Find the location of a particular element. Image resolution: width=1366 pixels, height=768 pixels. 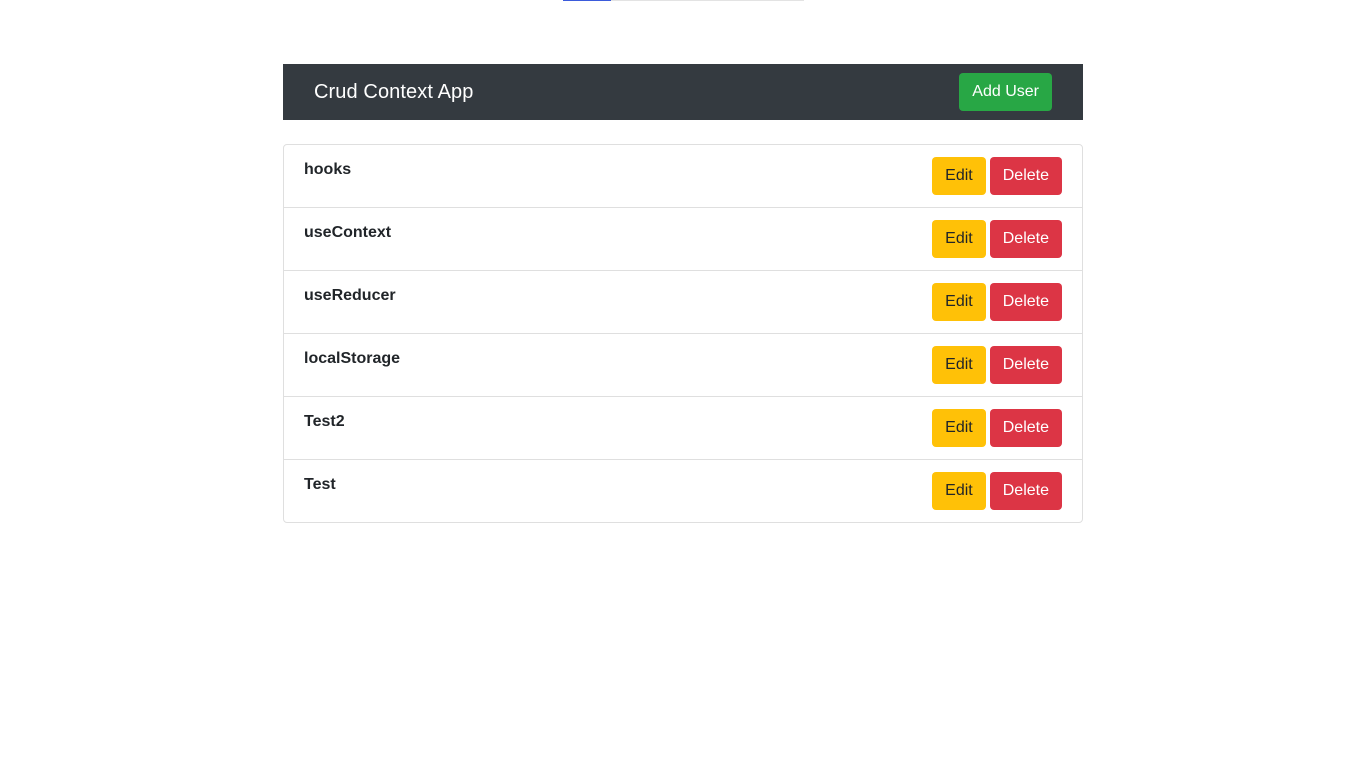

user-name: Test is located at coordinates (320, 484).